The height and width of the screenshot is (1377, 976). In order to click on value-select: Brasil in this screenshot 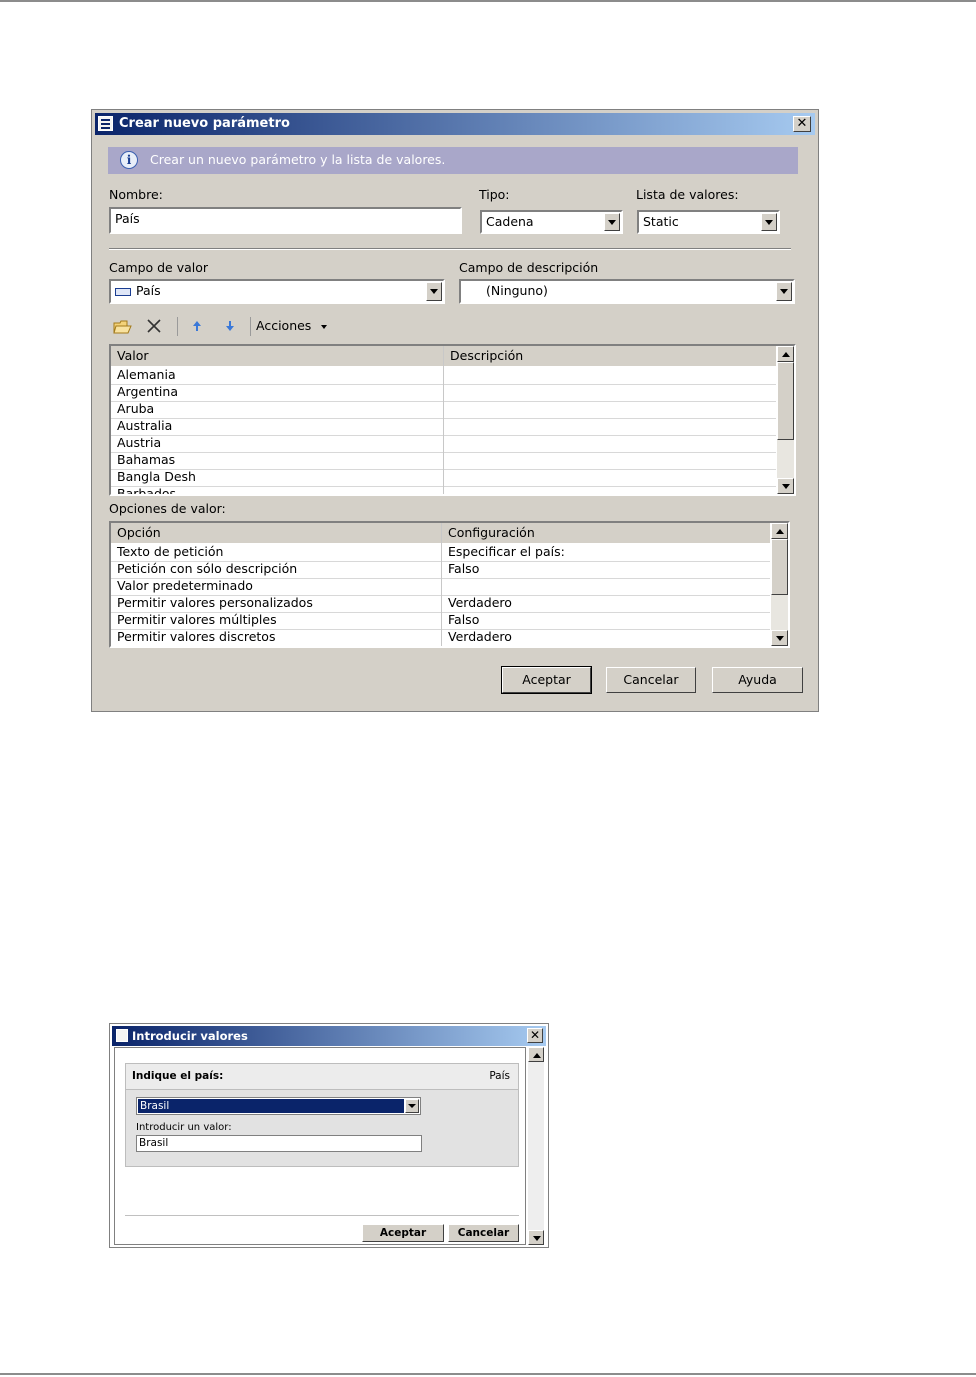, I will do `click(278, 1106)`.